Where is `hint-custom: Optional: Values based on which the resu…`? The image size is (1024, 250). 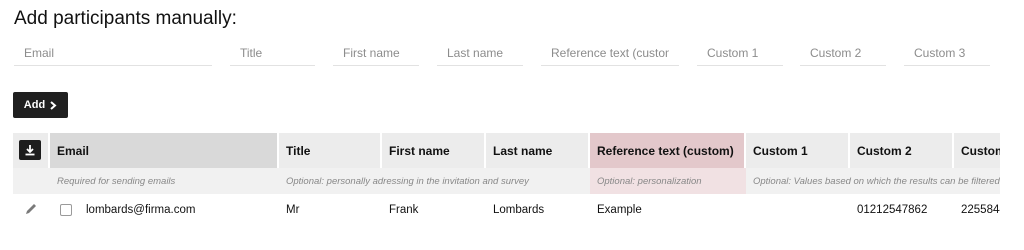
hint-custom: Optional: Values based on which the resu… is located at coordinates (873, 181).